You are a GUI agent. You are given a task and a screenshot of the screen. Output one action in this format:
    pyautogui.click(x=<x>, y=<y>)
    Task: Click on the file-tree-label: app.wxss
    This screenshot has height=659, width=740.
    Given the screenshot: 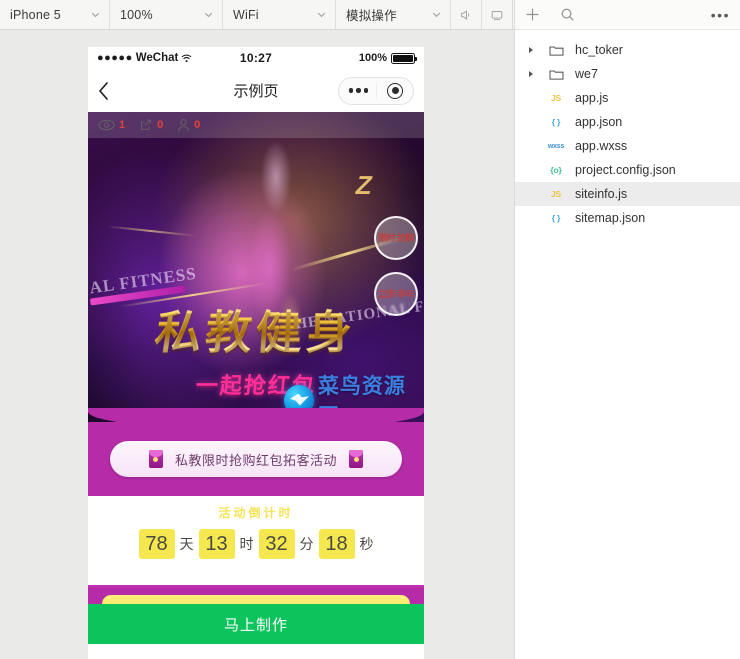 What is the action you would take?
    pyautogui.click(x=601, y=146)
    